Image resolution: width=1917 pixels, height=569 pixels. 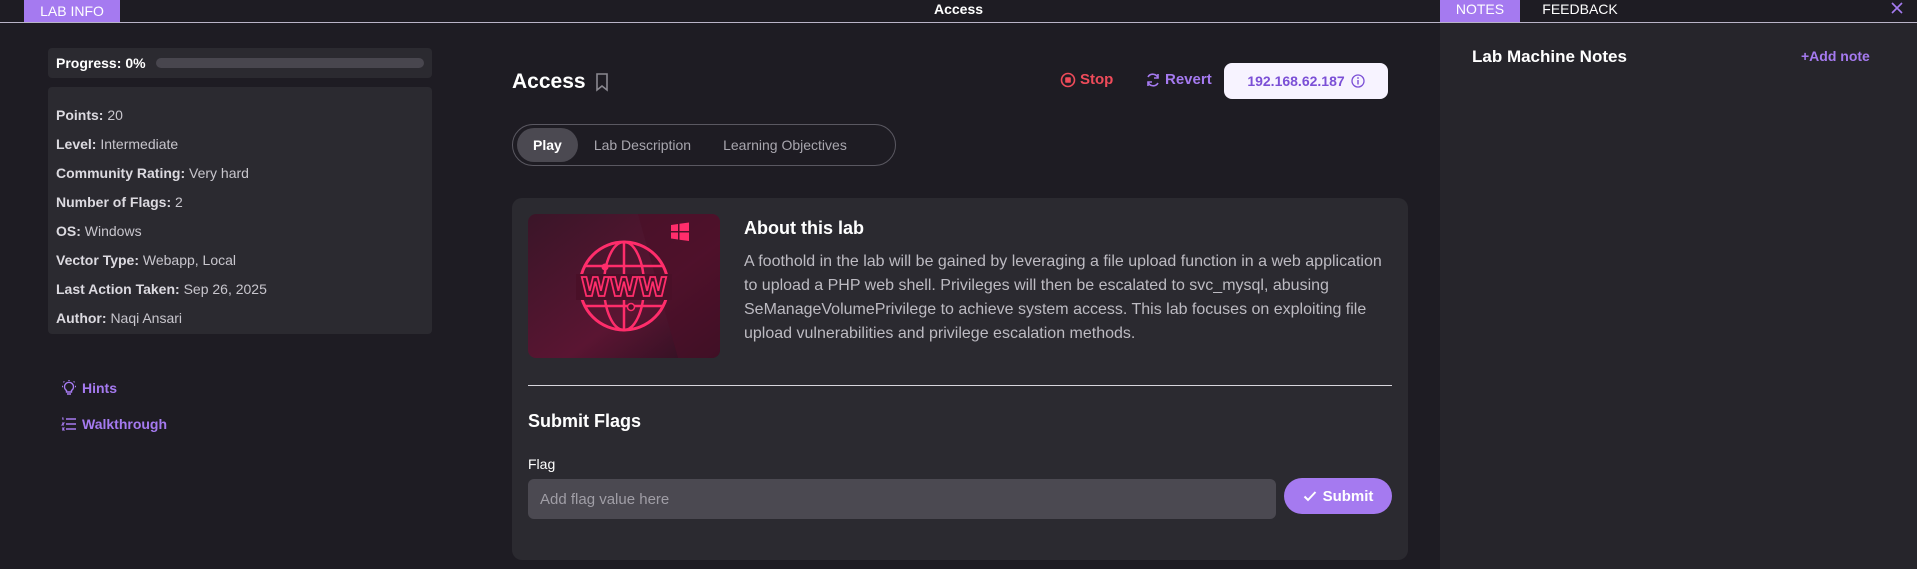 I want to click on www-globe-icon: WWW, so click(x=624, y=286).